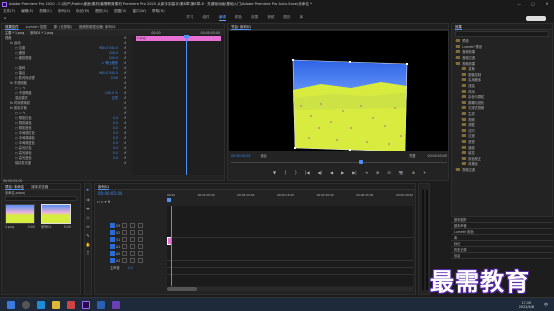 The height and width of the screenshot is (311, 554). I want to click on menu-item: 序列(S), so click(64, 11).